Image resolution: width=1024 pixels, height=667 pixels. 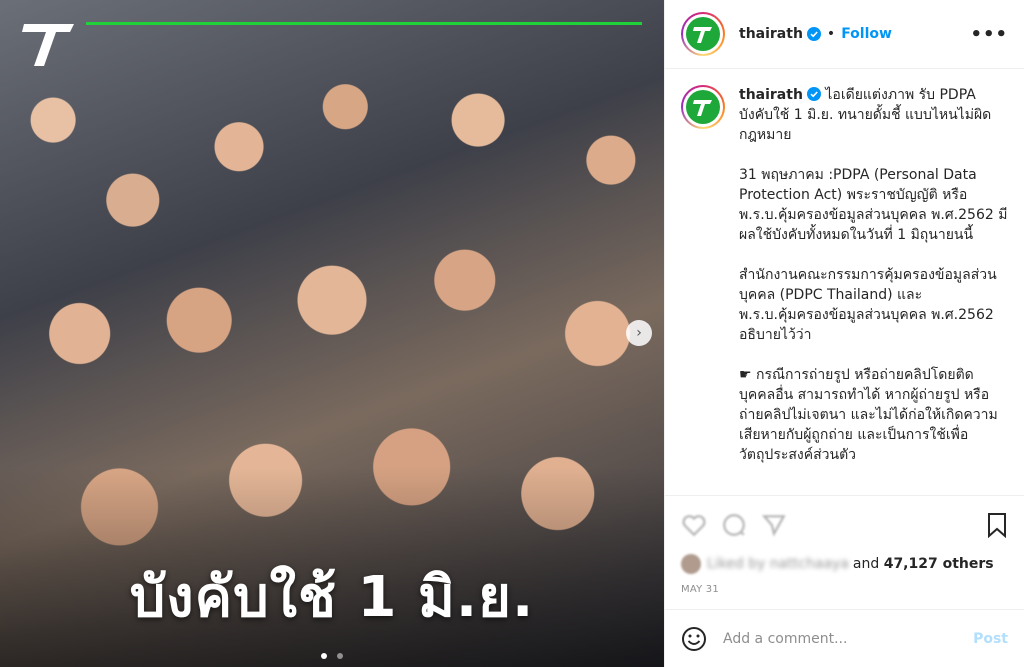 What do you see at coordinates (866, 564) in the screenshot?
I see `and-label: and` at bounding box center [866, 564].